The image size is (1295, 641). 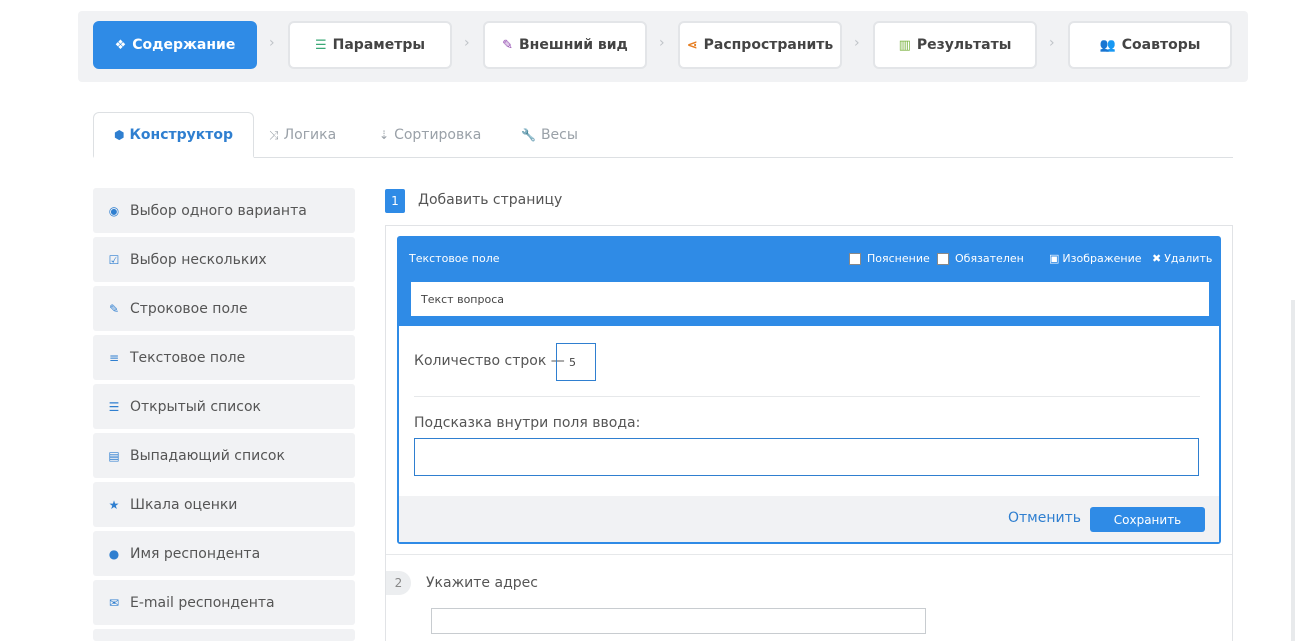 I want to click on question-number-badge: 2, so click(x=398, y=583).